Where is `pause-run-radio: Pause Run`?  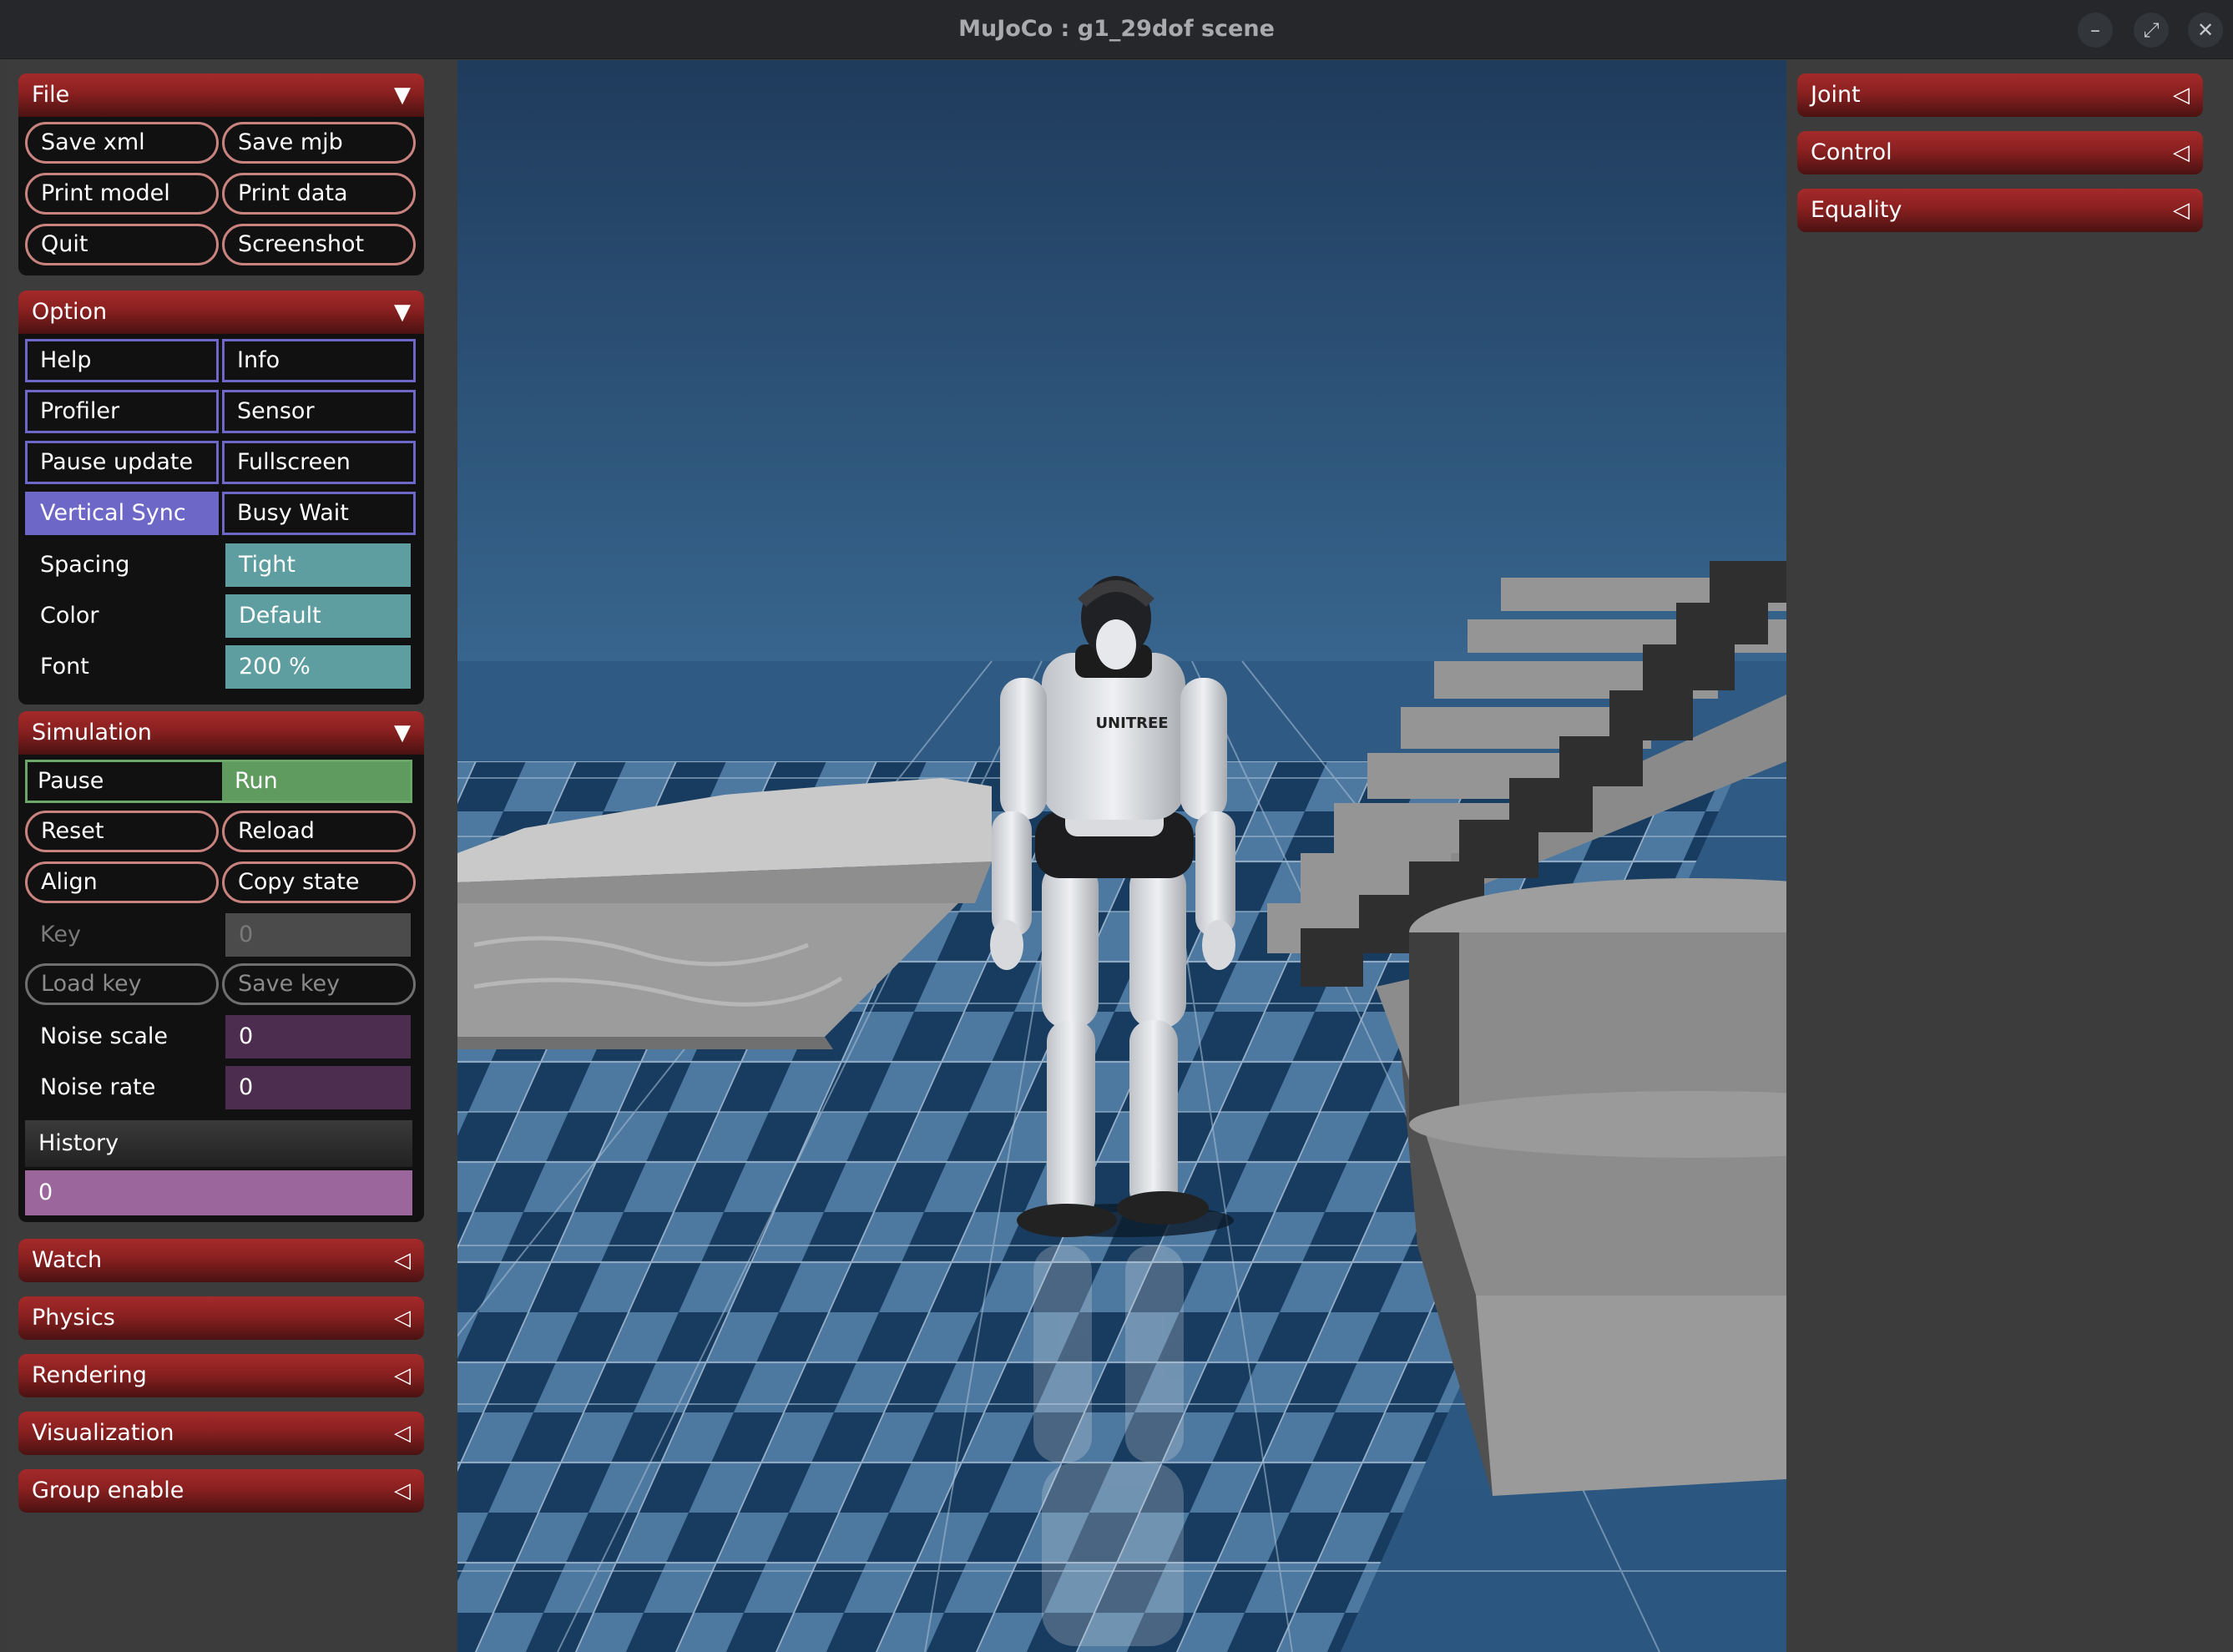
pause-run-radio: Pause Run is located at coordinates (221, 781).